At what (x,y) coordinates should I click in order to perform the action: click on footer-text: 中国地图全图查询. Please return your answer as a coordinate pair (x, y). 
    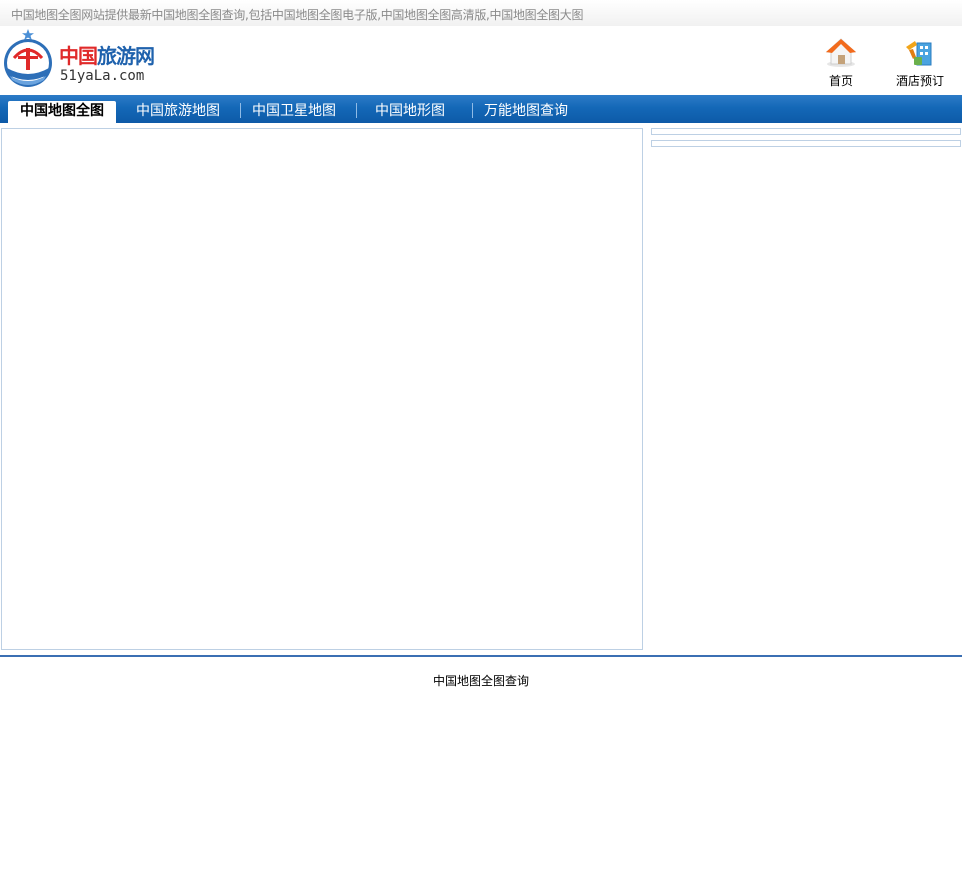
    Looking at the image, I should click on (480, 681).